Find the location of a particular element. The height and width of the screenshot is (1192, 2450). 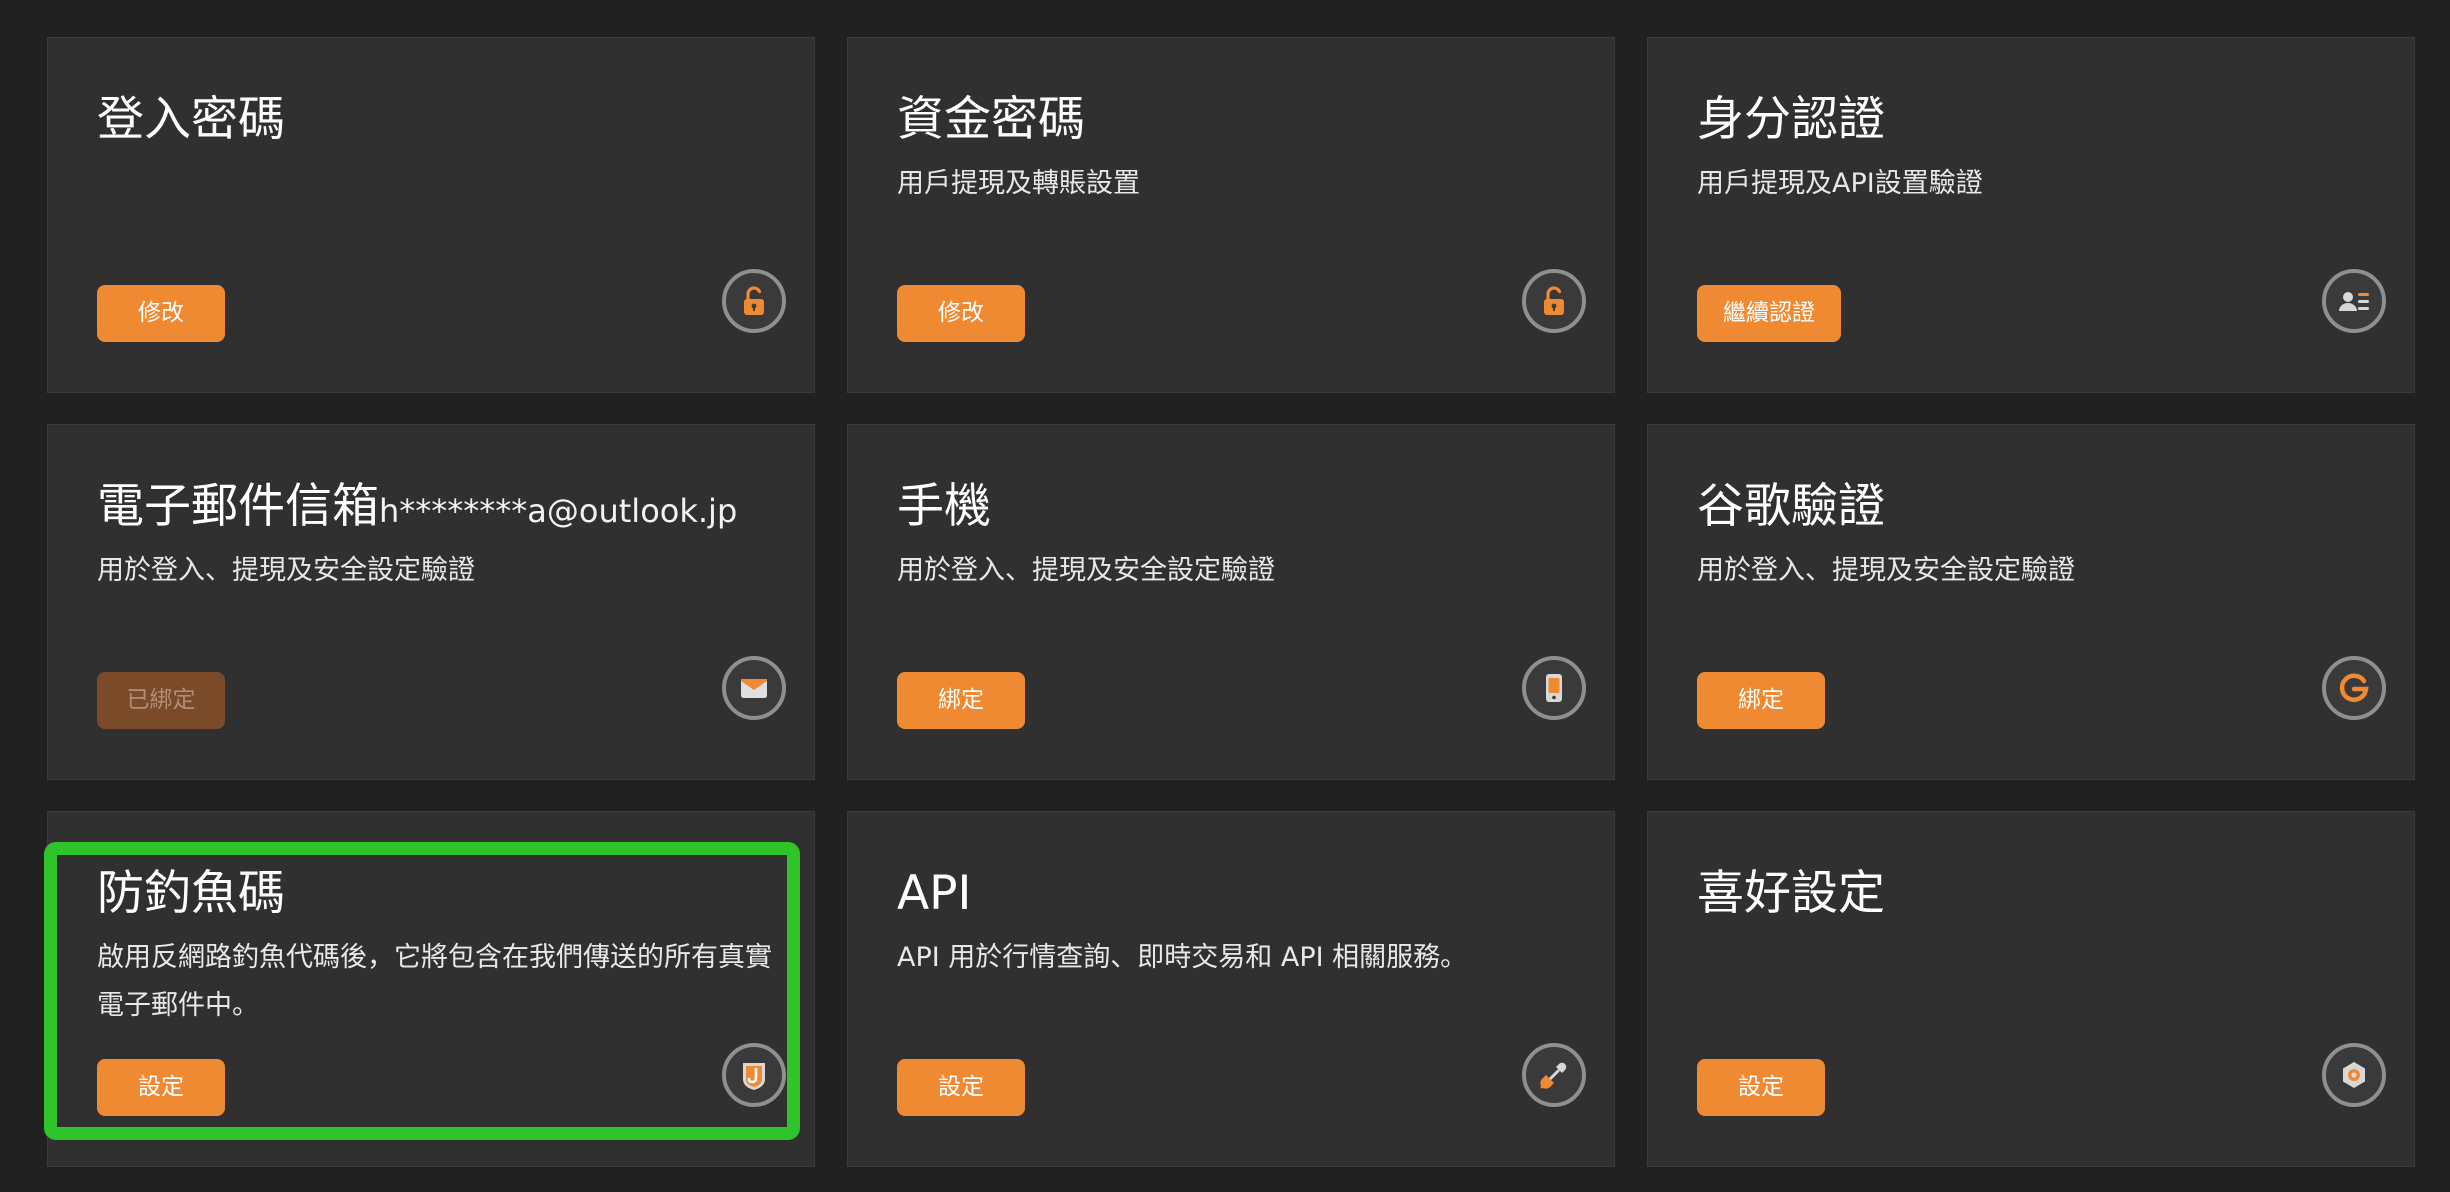

bound-email-address: h********a@outlook.jp is located at coordinates (558, 511).